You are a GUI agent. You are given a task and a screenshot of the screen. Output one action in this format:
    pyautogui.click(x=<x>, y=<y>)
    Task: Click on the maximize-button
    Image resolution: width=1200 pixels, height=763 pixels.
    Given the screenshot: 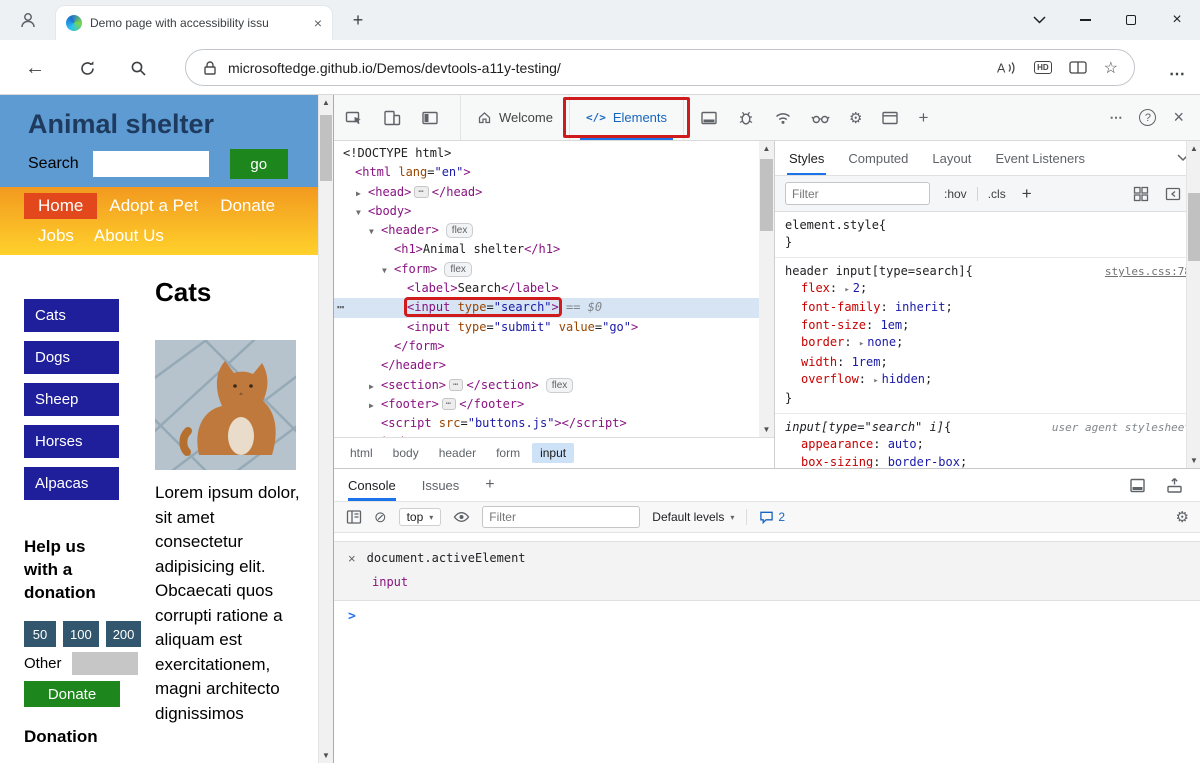 What is the action you would take?
    pyautogui.click(x=1131, y=20)
    